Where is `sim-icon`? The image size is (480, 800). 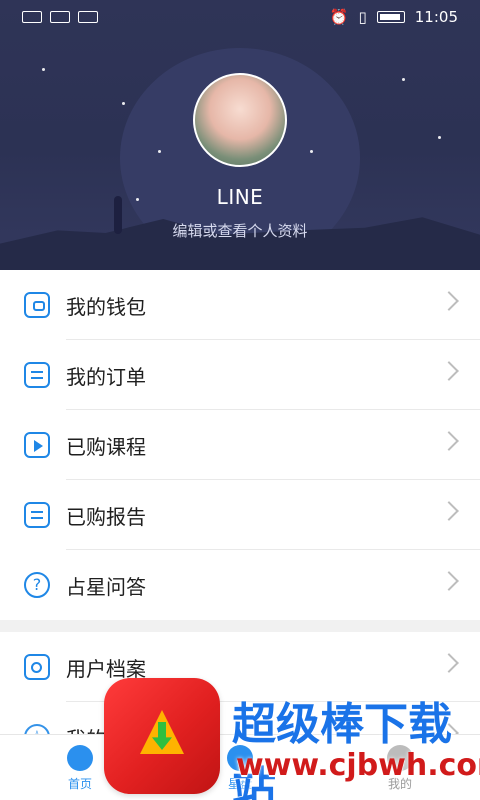 sim-icon is located at coordinates (32, 17).